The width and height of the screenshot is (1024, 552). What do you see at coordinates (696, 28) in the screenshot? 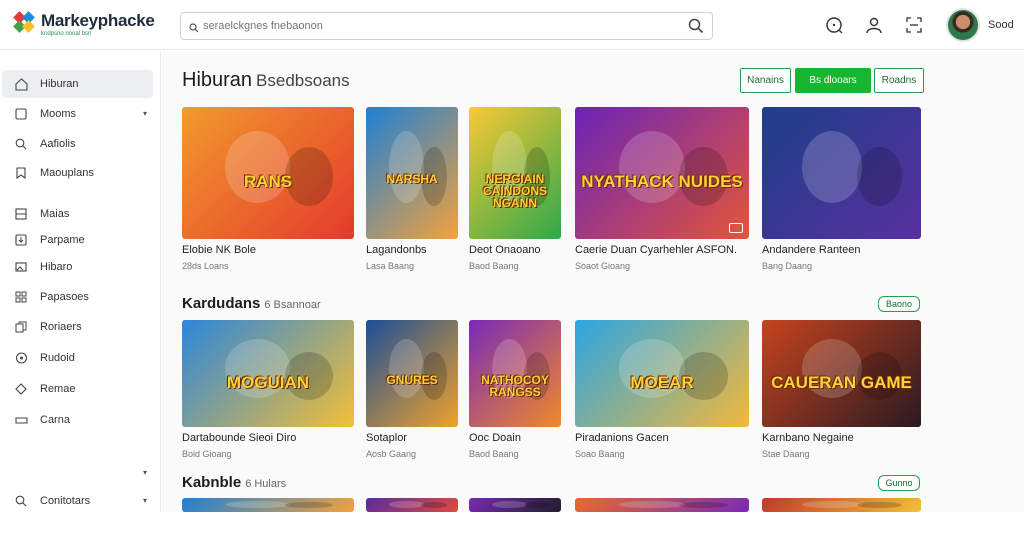
I see `search-submit-icon` at bounding box center [696, 28].